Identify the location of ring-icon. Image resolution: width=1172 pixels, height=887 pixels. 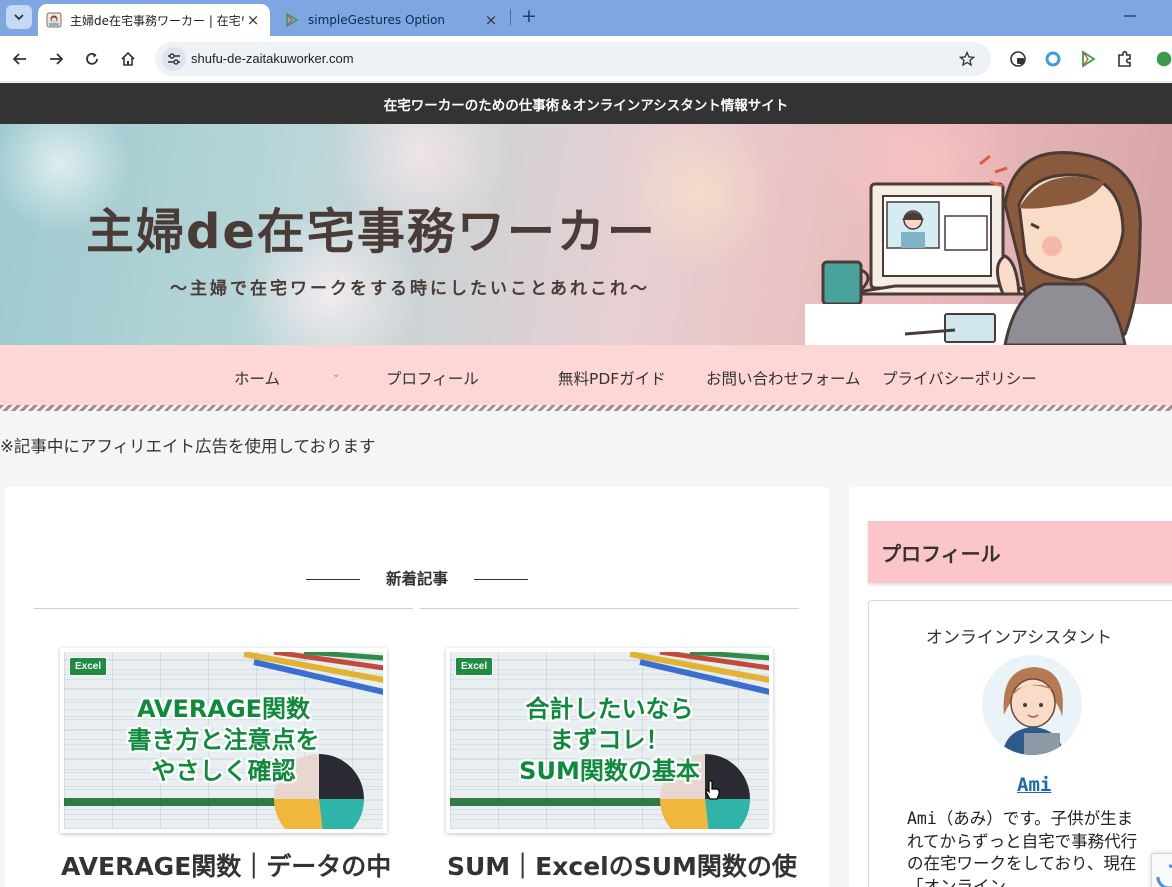
(1053, 59).